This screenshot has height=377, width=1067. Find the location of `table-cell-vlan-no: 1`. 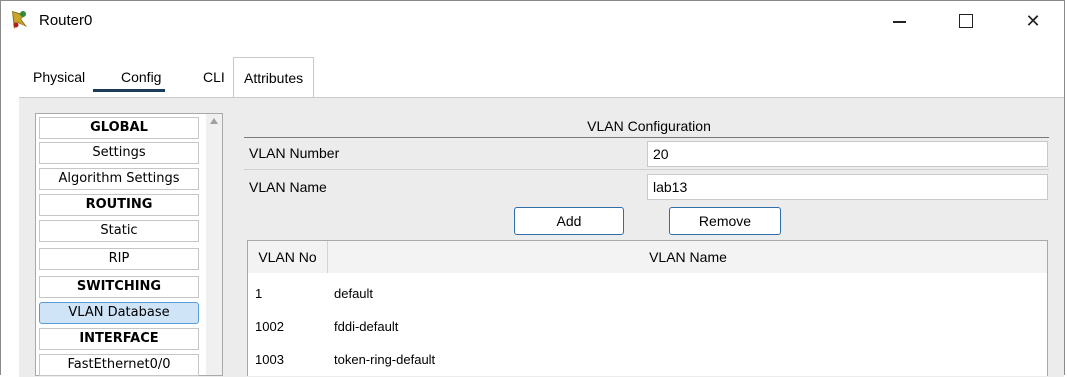

table-cell-vlan-no: 1 is located at coordinates (258, 293).